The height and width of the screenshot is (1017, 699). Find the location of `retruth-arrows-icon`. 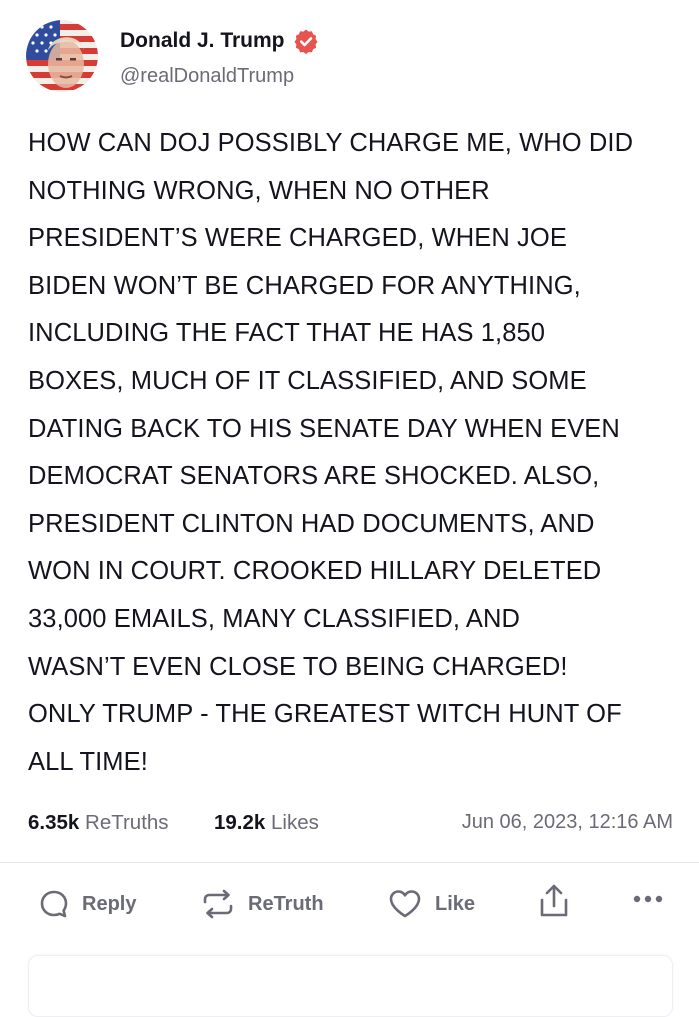

retruth-arrows-icon is located at coordinates (218, 904).